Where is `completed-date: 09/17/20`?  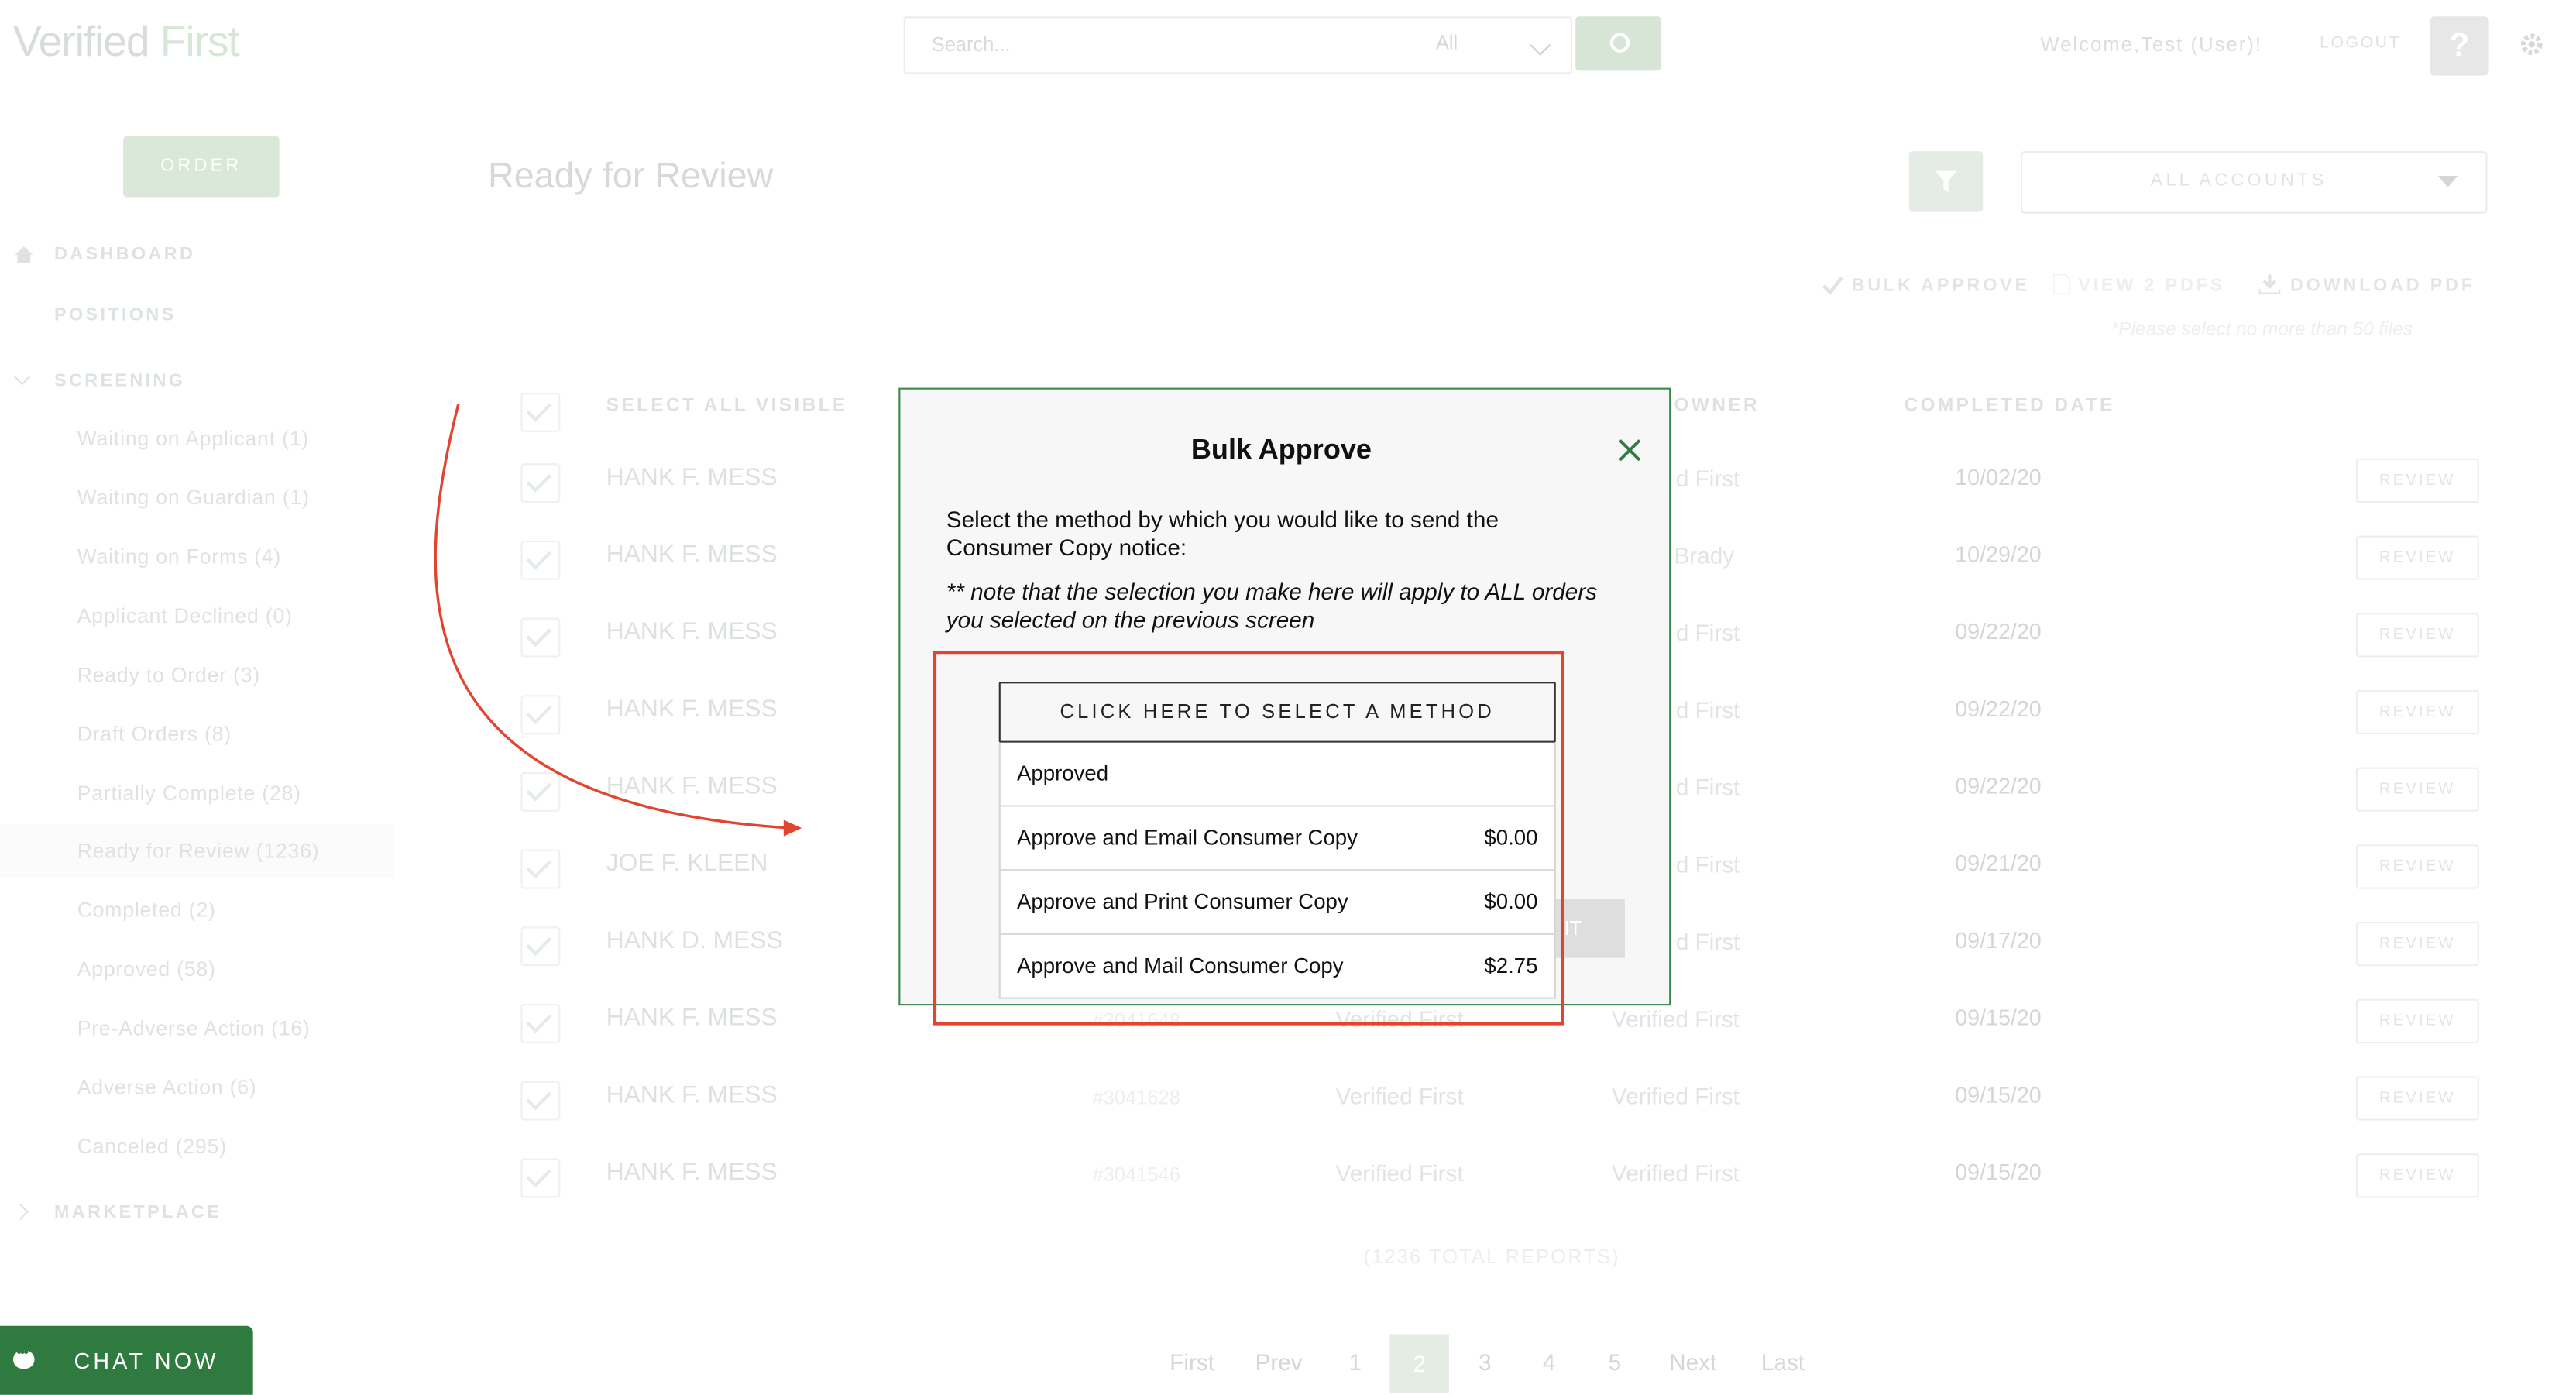
completed-date: 09/17/20 is located at coordinates (1999, 940).